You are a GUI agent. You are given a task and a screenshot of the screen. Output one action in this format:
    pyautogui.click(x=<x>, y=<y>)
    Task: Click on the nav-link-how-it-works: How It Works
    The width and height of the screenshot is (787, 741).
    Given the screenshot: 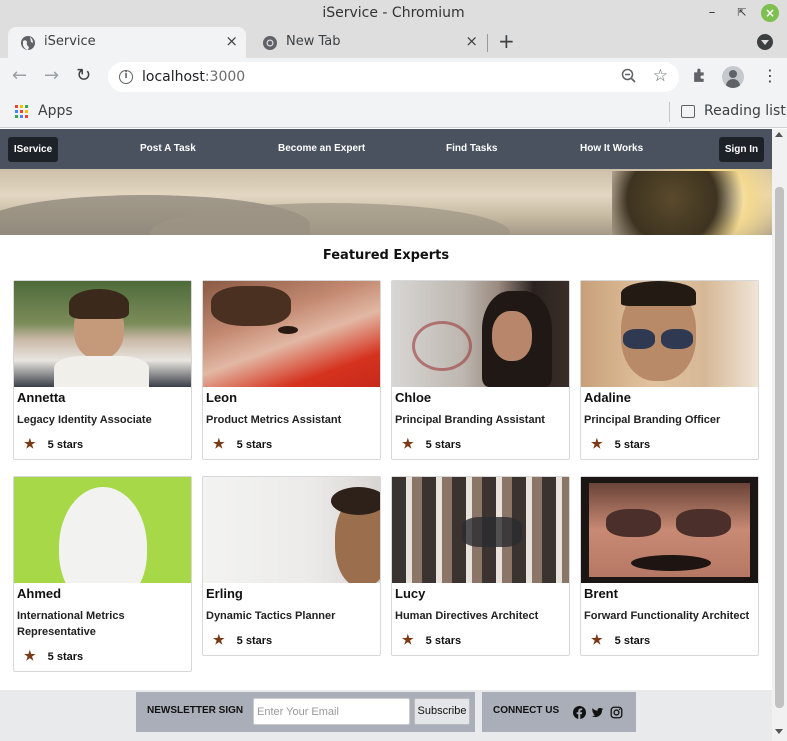 What is the action you would take?
    pyautogui.click(x=611, y=148)
    